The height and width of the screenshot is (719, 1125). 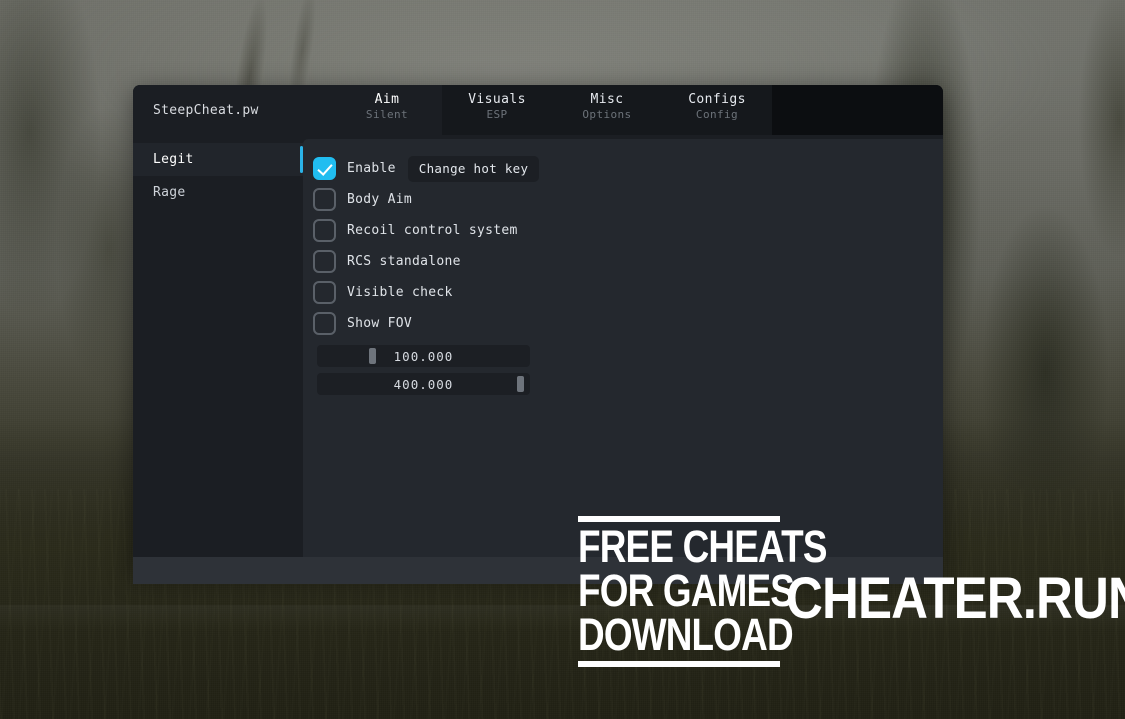 I want to click on checkbox-enable-label: Enable, so click(x=371, y=168).